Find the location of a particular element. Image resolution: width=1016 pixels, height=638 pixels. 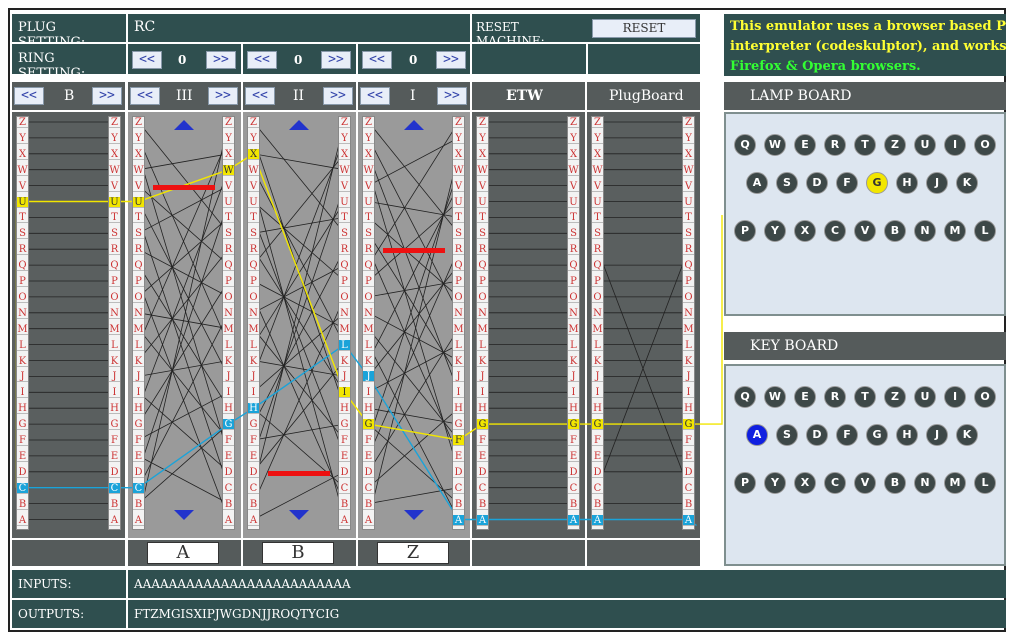

keyboard-key: Z is located at coordinates (895, 397).